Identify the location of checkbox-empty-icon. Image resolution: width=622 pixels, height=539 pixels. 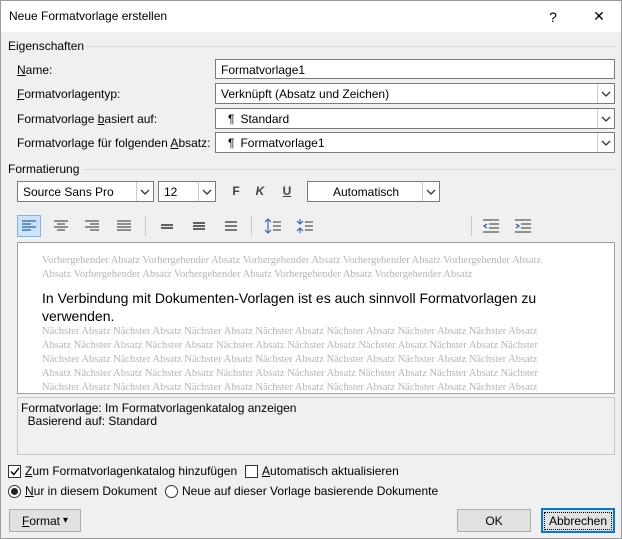
(251, 471).